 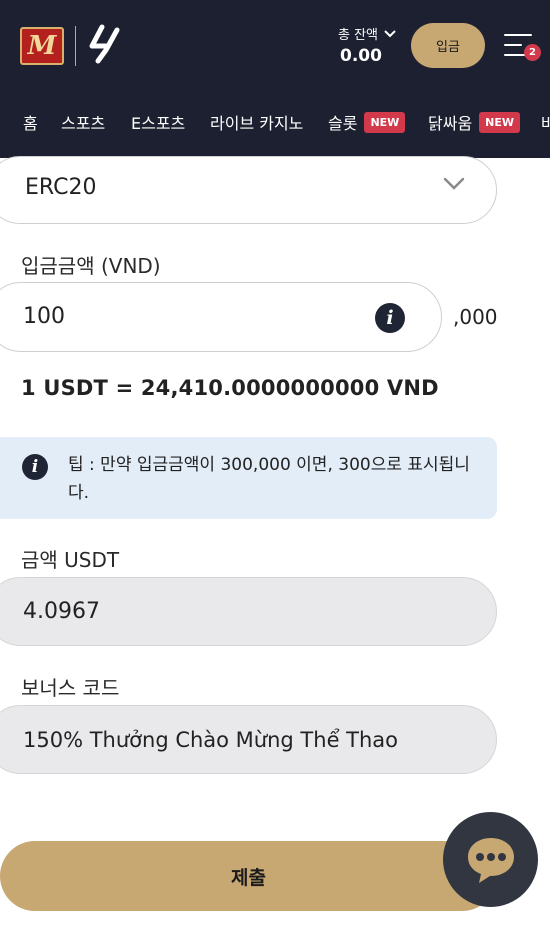 I want to click on amount-label: 입금금액 (VND), so click(x=91, y=266).